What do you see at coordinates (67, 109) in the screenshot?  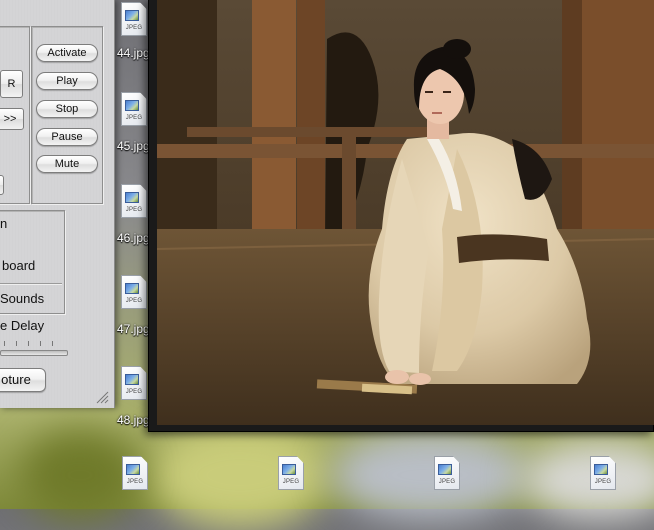 I see `stop-button: Stop` at bounding box center [67, 109].